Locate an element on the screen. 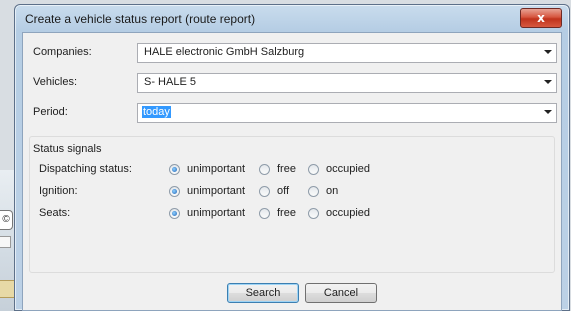 This screenshot has height=311, width=571. companies-value: HALE electronic GmbH Salzburg is located at coordinates (224, 52).